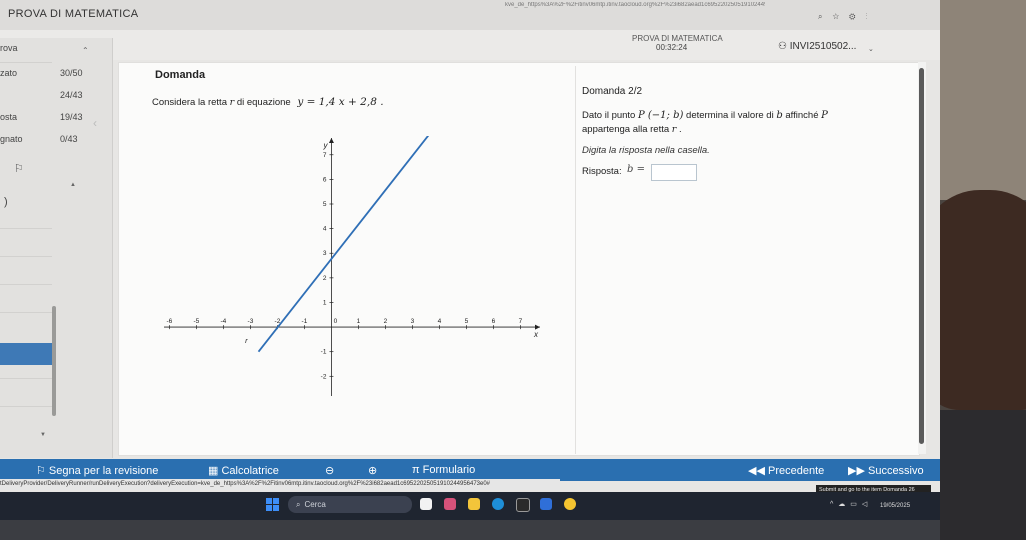  I want to click on taskbar-app-explorer-icon, so click(474, 504).